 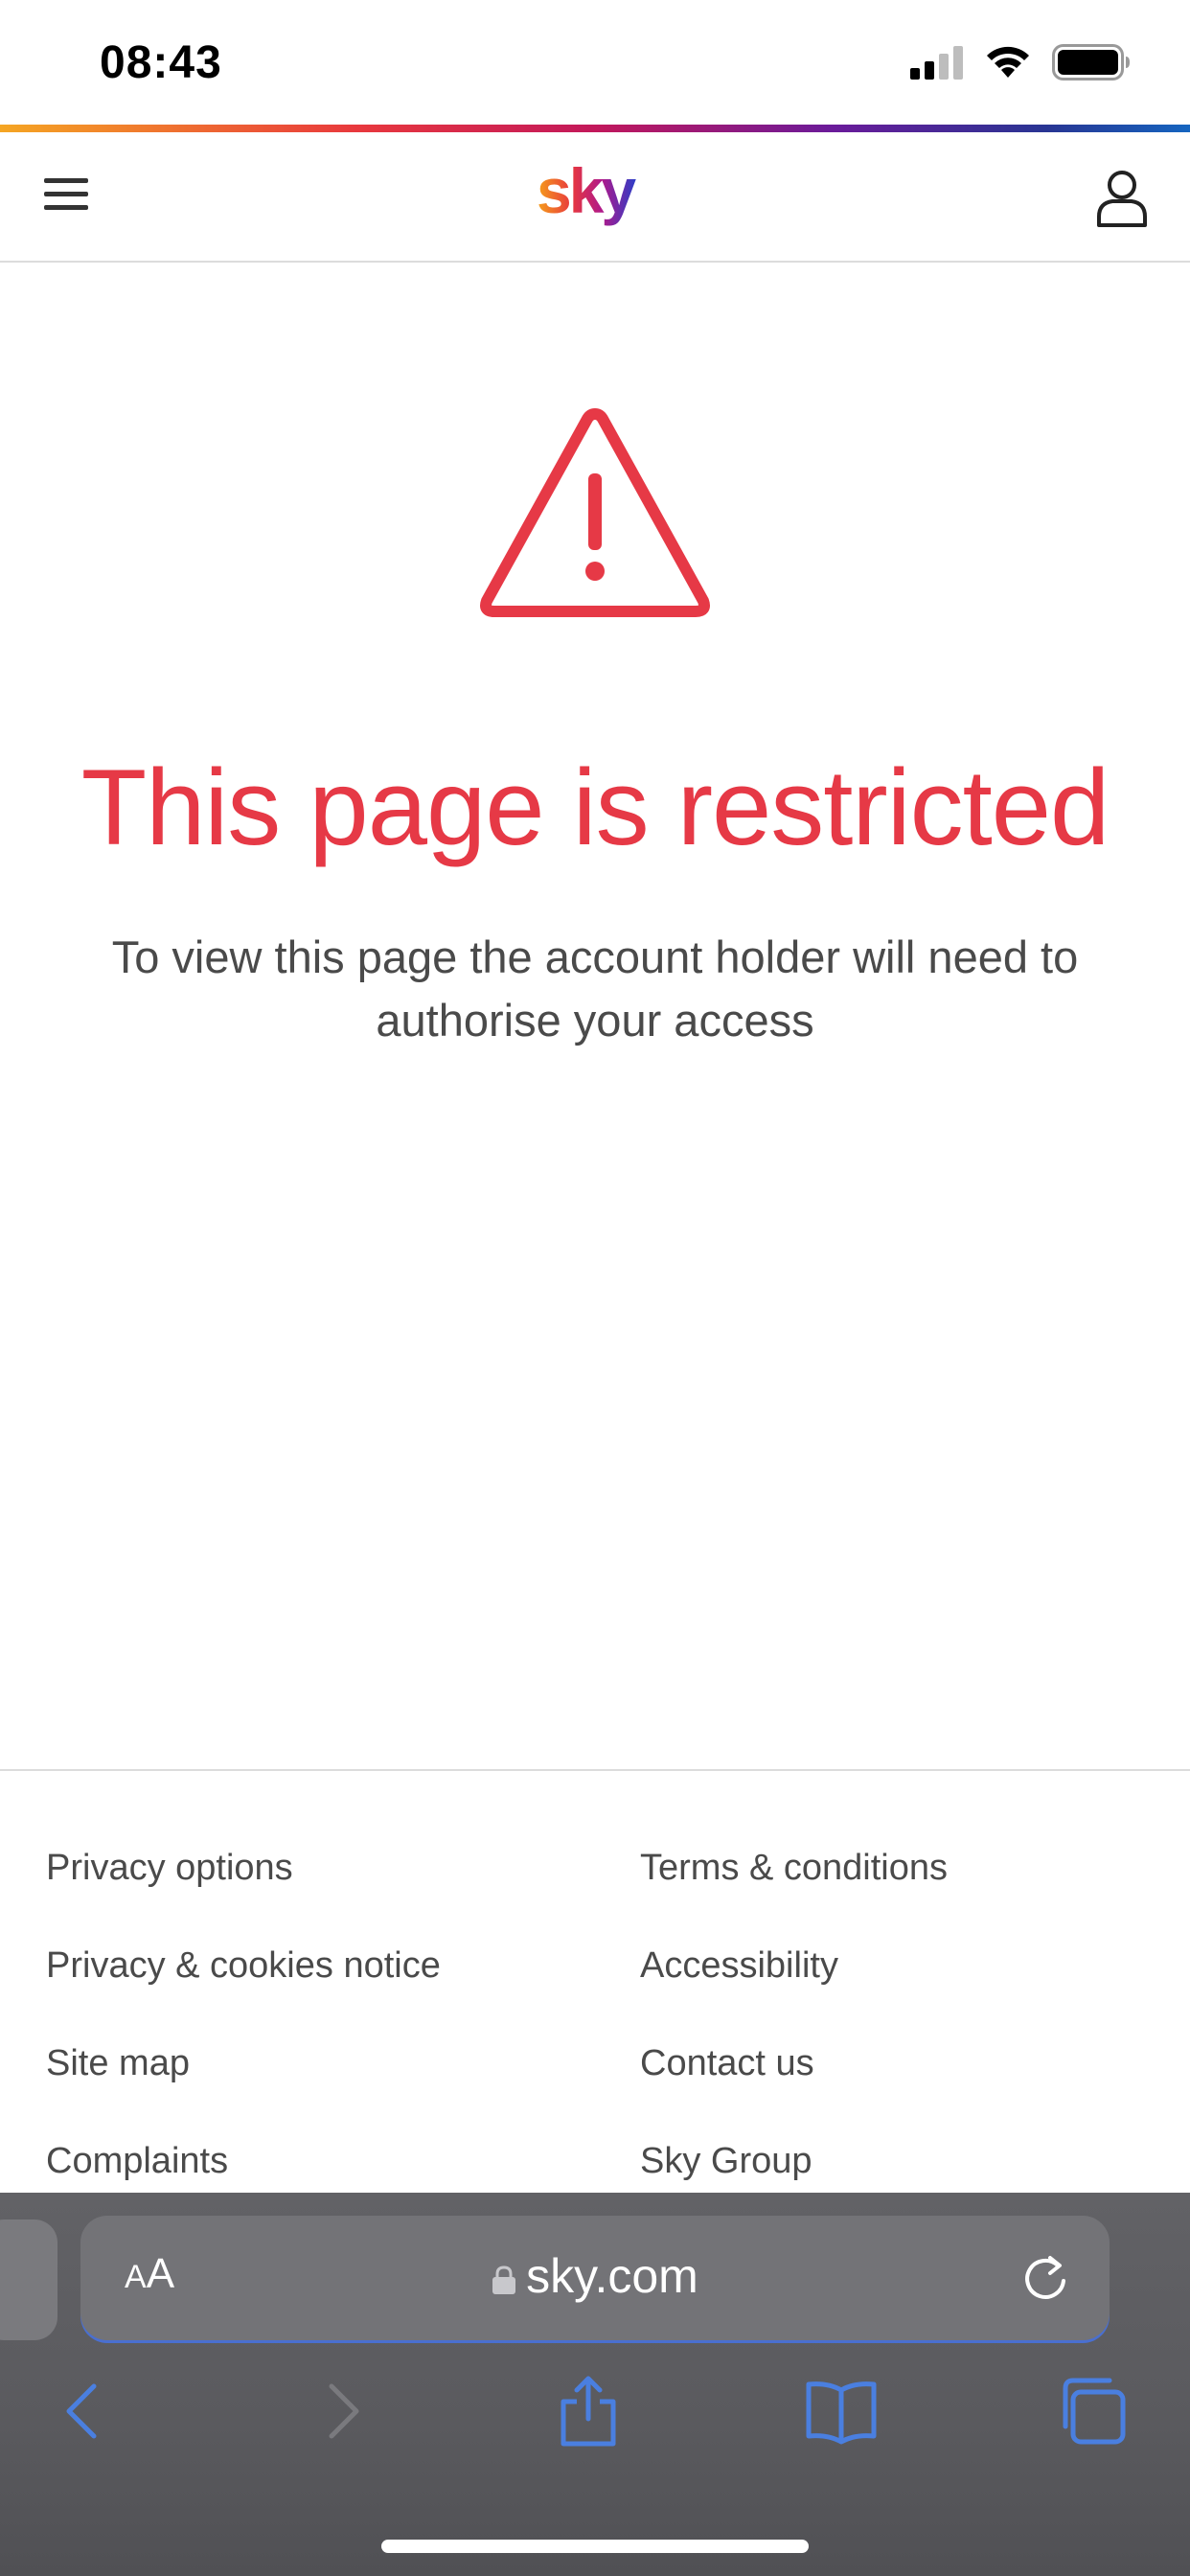 What do you see at coordinates (595, 128) in the screenshot?
I see `brand-gradient-strip` at bounding box center [595, 128].